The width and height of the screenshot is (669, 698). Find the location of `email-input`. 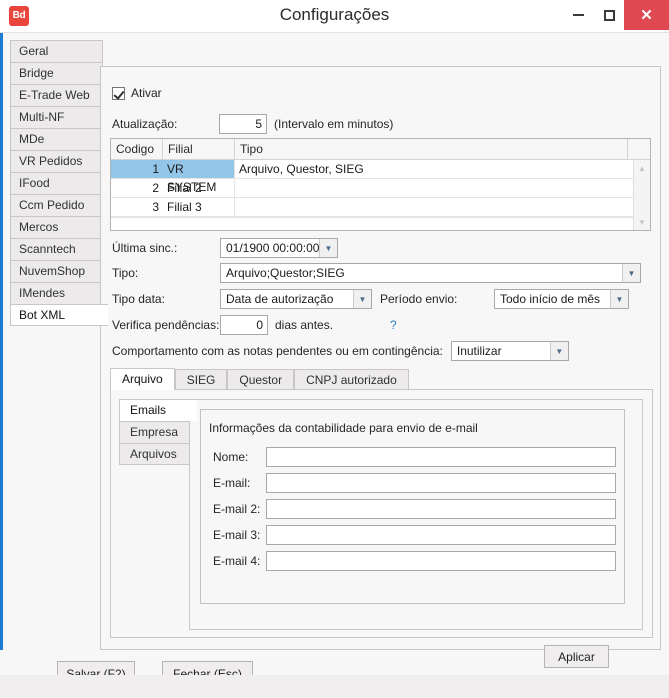

email-input is located at coordinates (440, 483).